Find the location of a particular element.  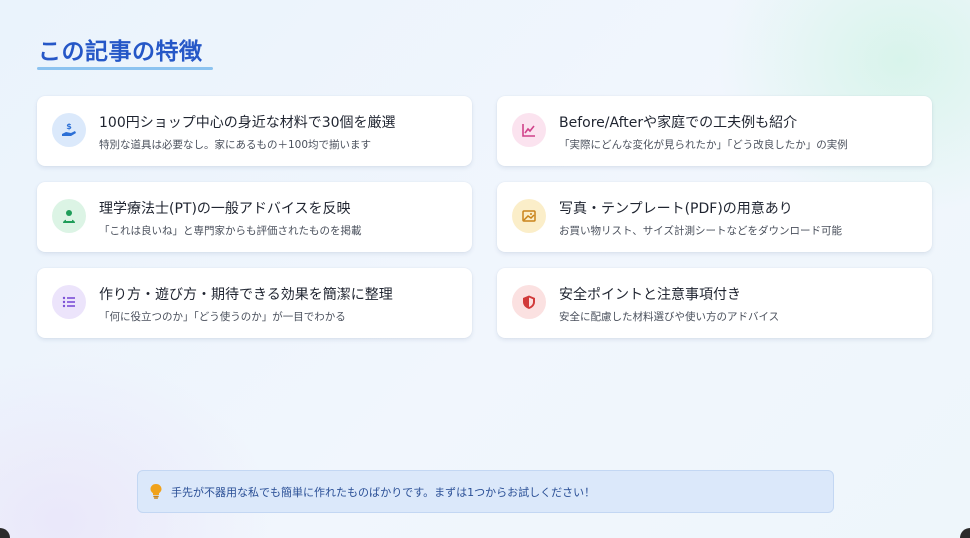

lightbulb-icon is located at coordinates (156, 493).